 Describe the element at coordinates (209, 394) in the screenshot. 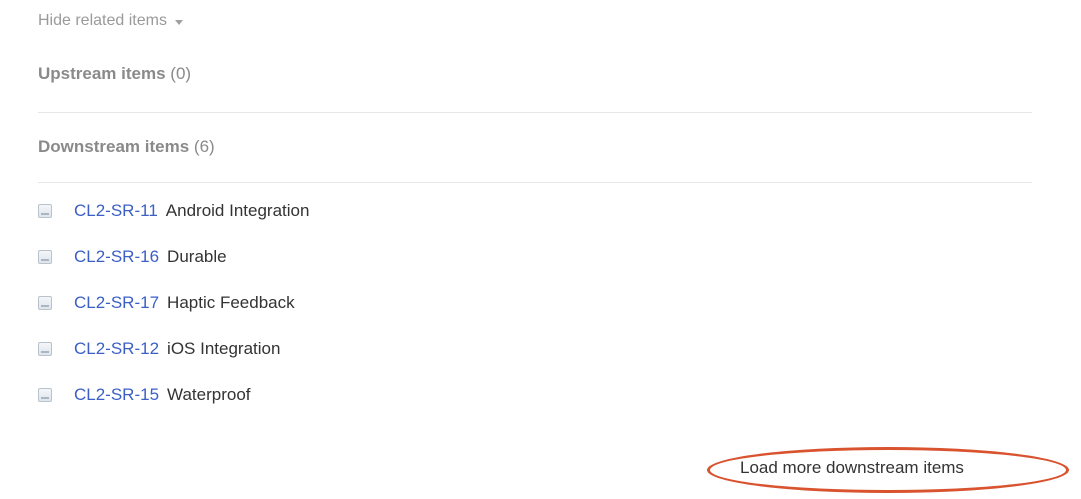

I see `item-title: Waterproof` at that location.